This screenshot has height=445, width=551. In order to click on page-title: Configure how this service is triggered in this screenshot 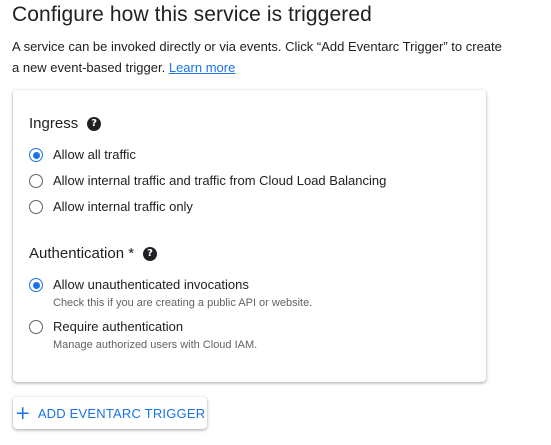, I will do `click(192, 14)`.